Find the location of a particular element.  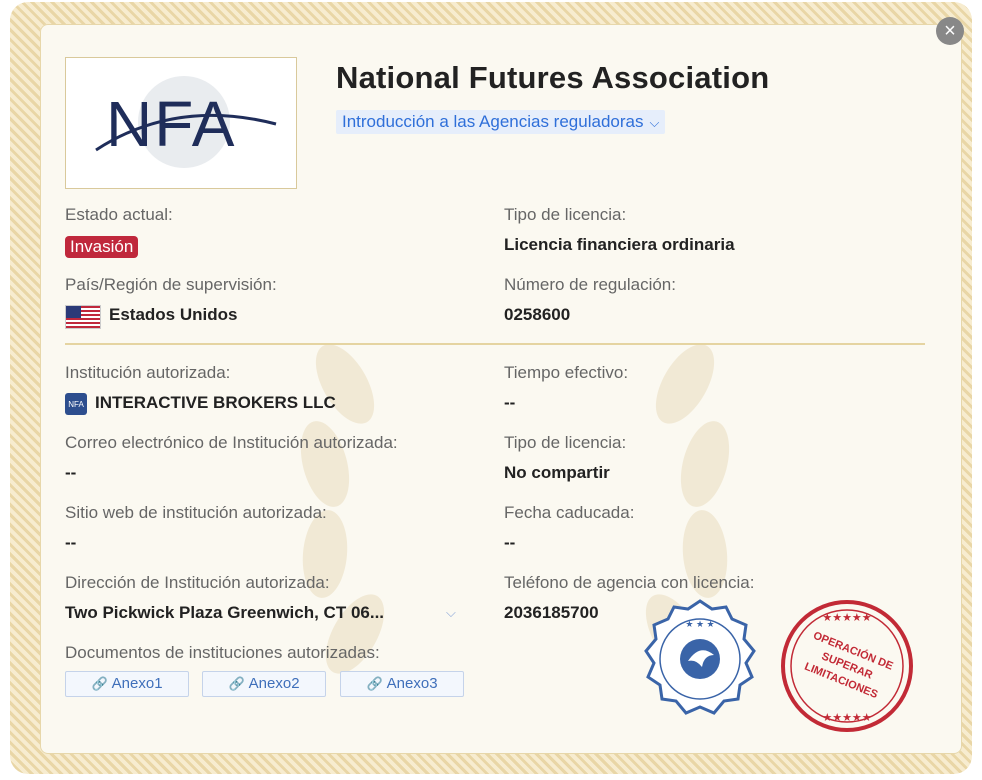

address-label: Dirección de Institución autorizada: is located at coordinates (197, 582).